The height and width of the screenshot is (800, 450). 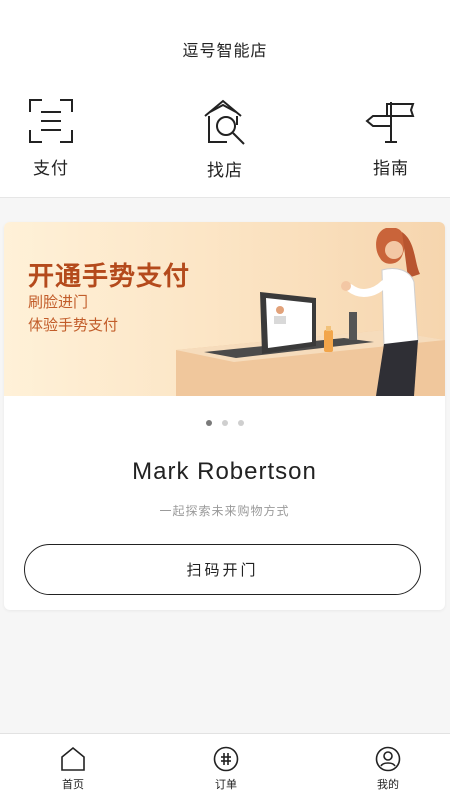 What do you see at coordinates (224, 511) in the screenshot?
I see `slogan: 一起探索未来购物方式` at bounding box center [224, 511].